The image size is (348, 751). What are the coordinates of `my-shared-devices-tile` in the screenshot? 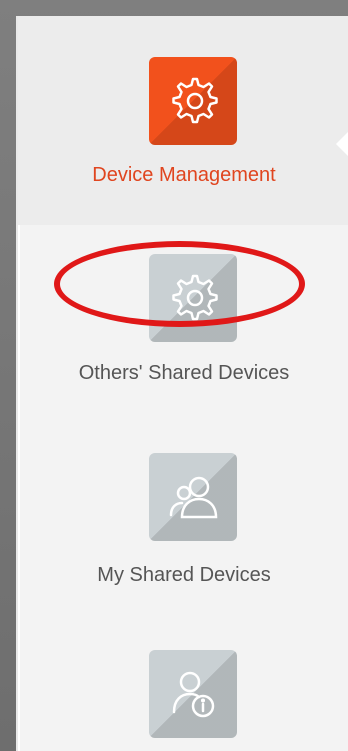 It's located at (193, 497).